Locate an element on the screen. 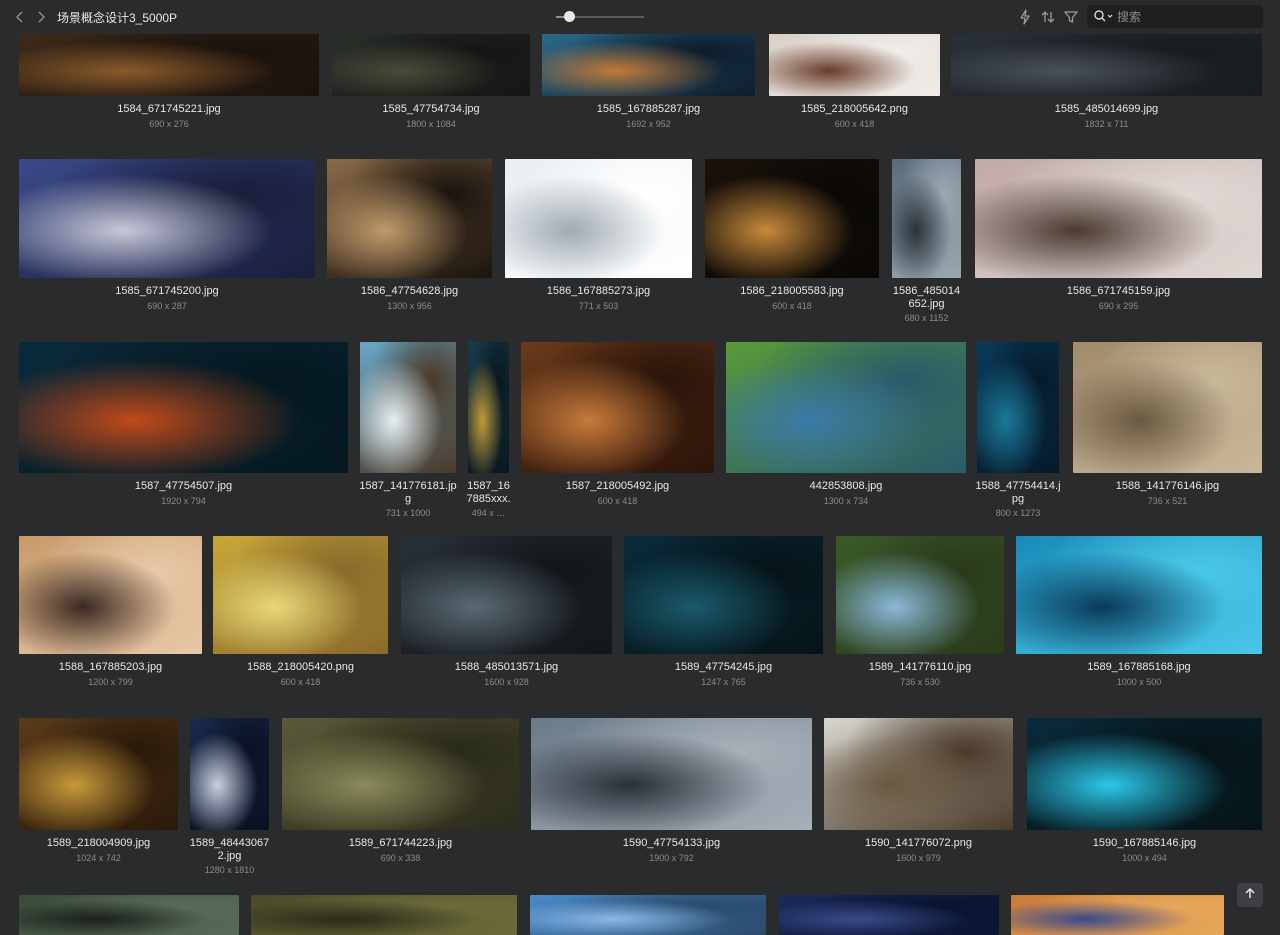 The image size is (1280, 935). lightning-glyph is located at coordinates (1025, 17).